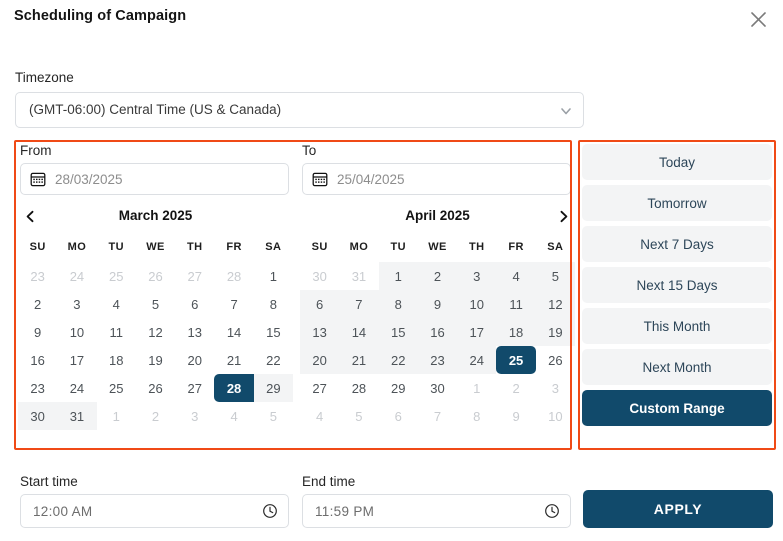 This screenshot has width=783, height=541. What do you see at coordinates (436, 179) in the screenshot?
I see `to-date-input: 25/04/2025` at bounding box center [436, 179].